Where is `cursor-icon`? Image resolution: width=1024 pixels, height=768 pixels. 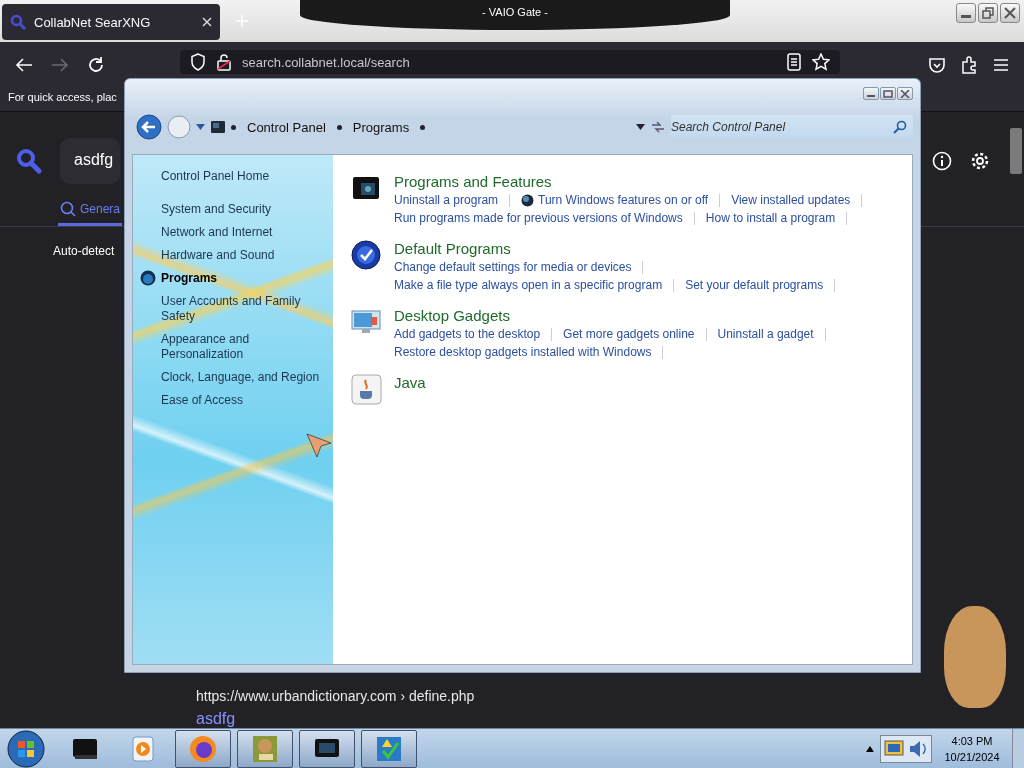
cursor-icon is located at coordinates (319, 446).